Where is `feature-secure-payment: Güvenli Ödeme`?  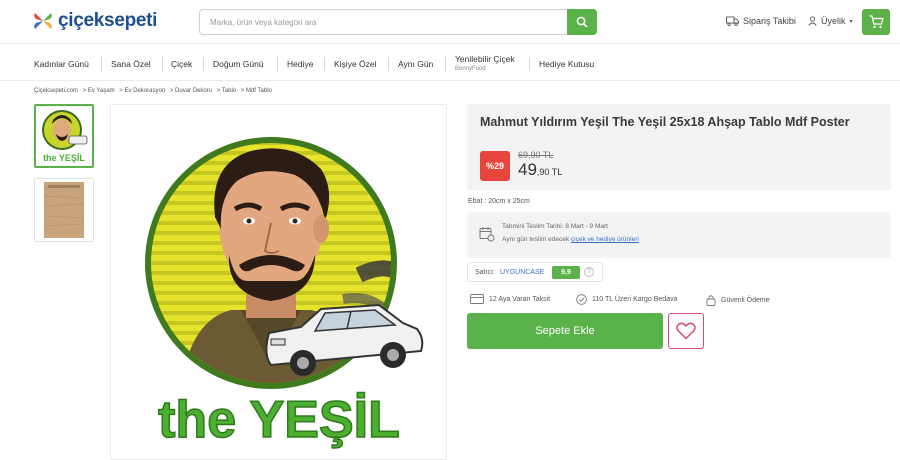
feature-secure-payment: Güvenli Ödeme is located at coordinates (738, 300).